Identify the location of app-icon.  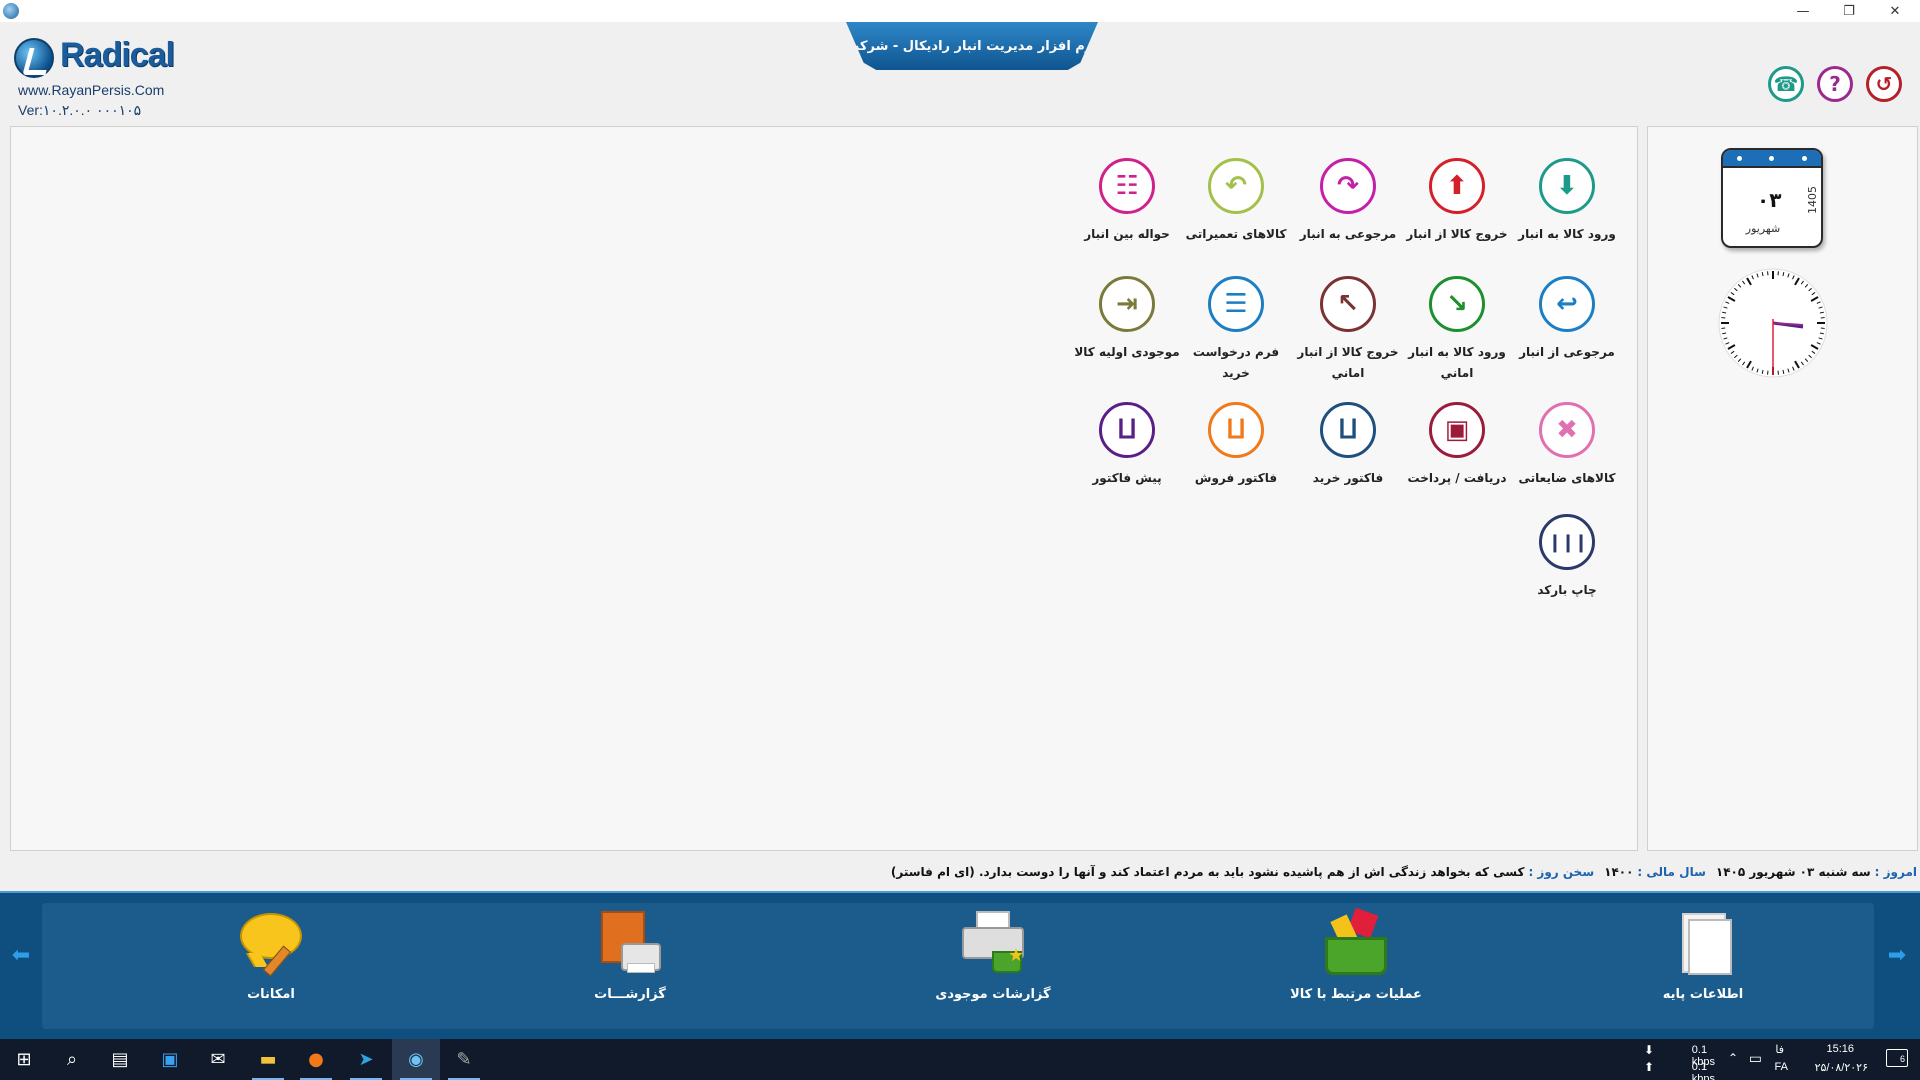
(11, 11).